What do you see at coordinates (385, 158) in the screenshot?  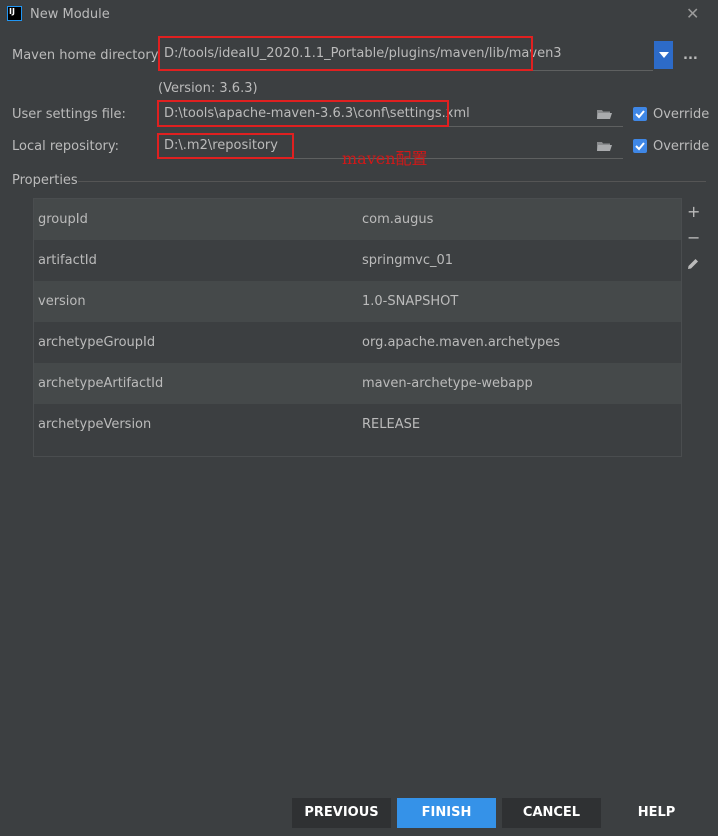 I see `maven-config-annotation: maven配置` at bounding box center [385, 158].